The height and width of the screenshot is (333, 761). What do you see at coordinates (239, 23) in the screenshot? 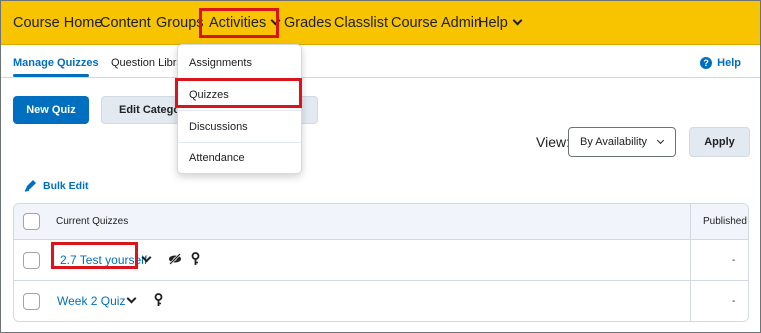
I see `activities-highlight-box` at bounding box center [239, 23].